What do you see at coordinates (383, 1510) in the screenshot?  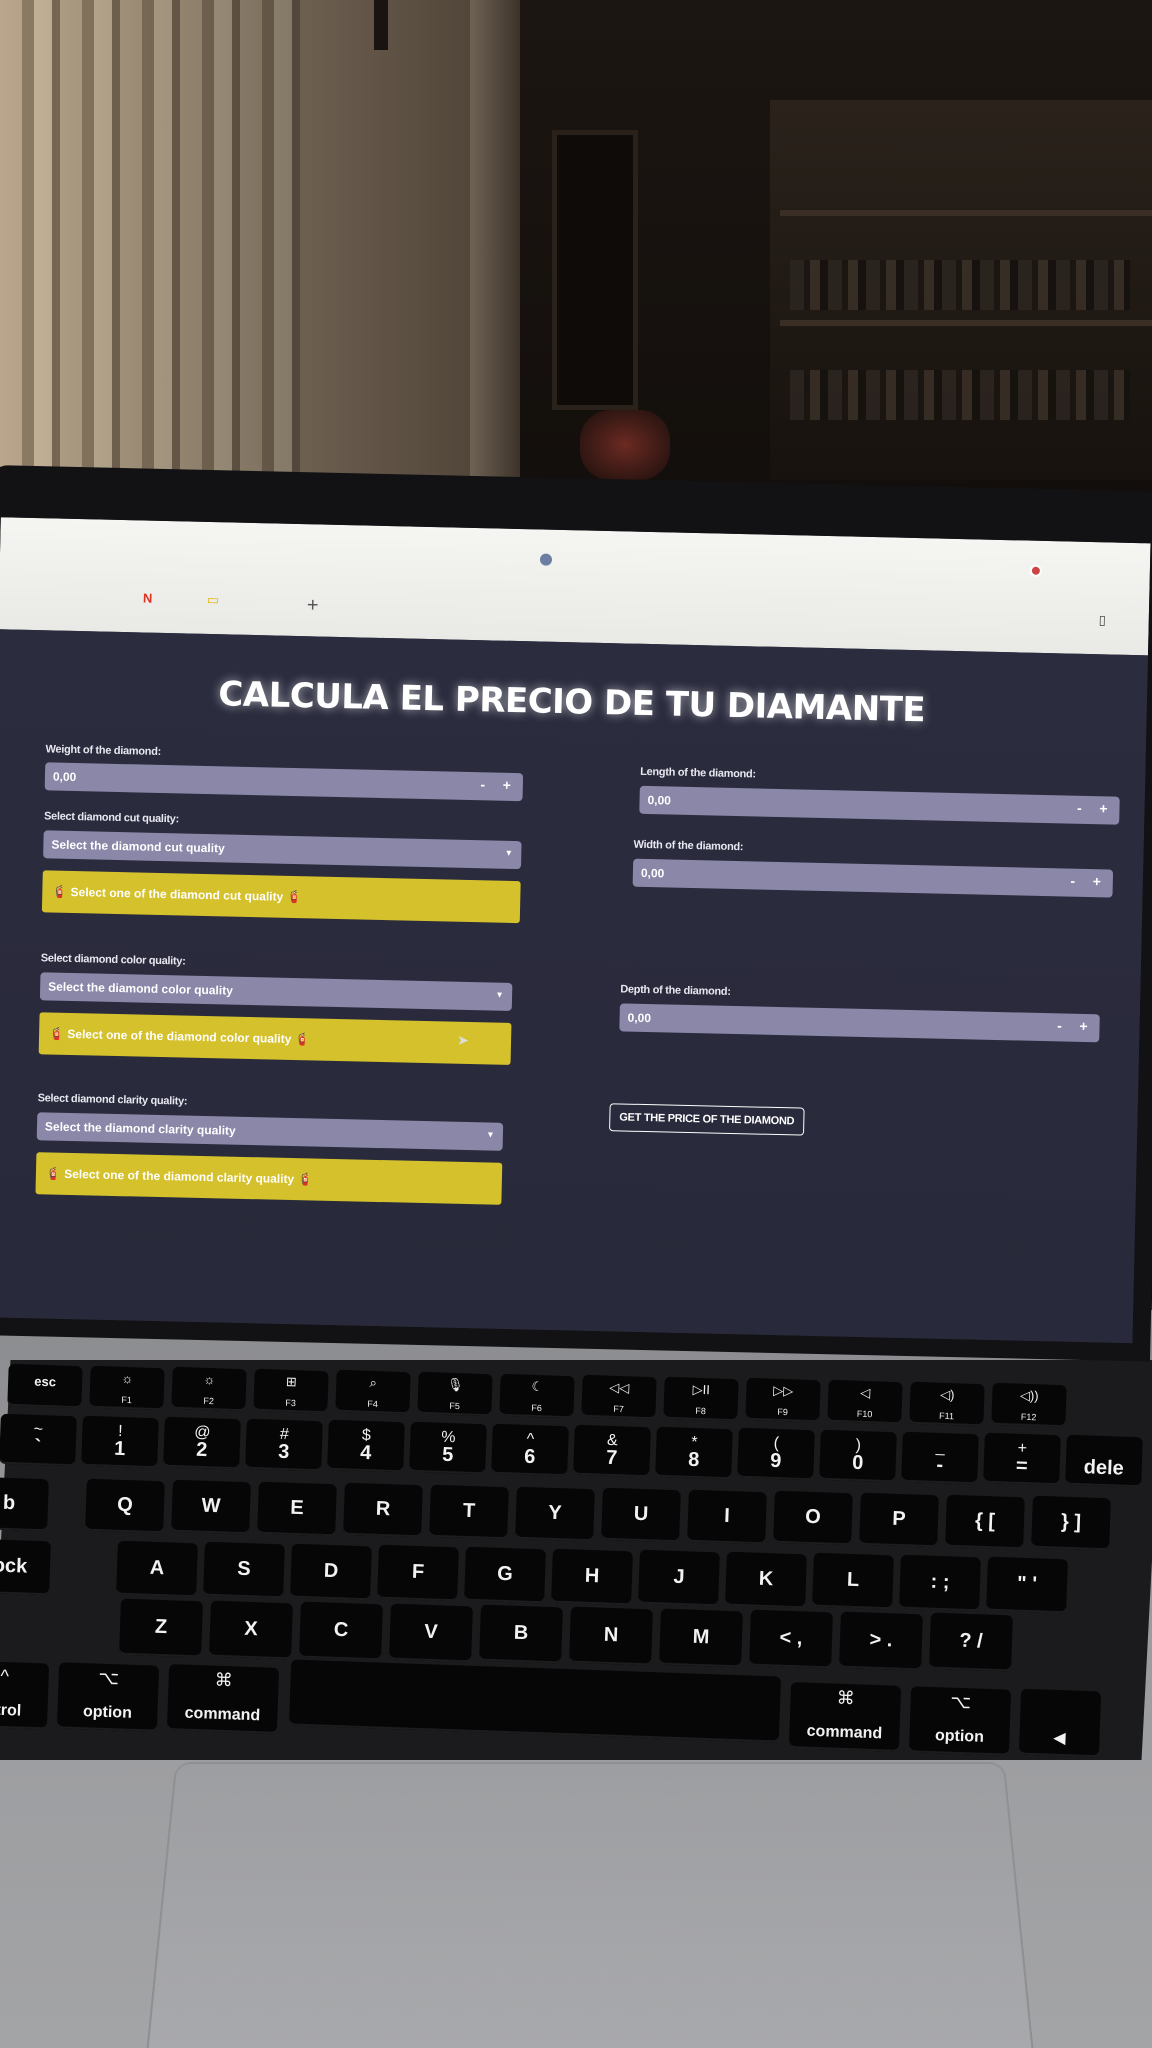 I see `letter-key: R` at bounding box center [383, 1510].